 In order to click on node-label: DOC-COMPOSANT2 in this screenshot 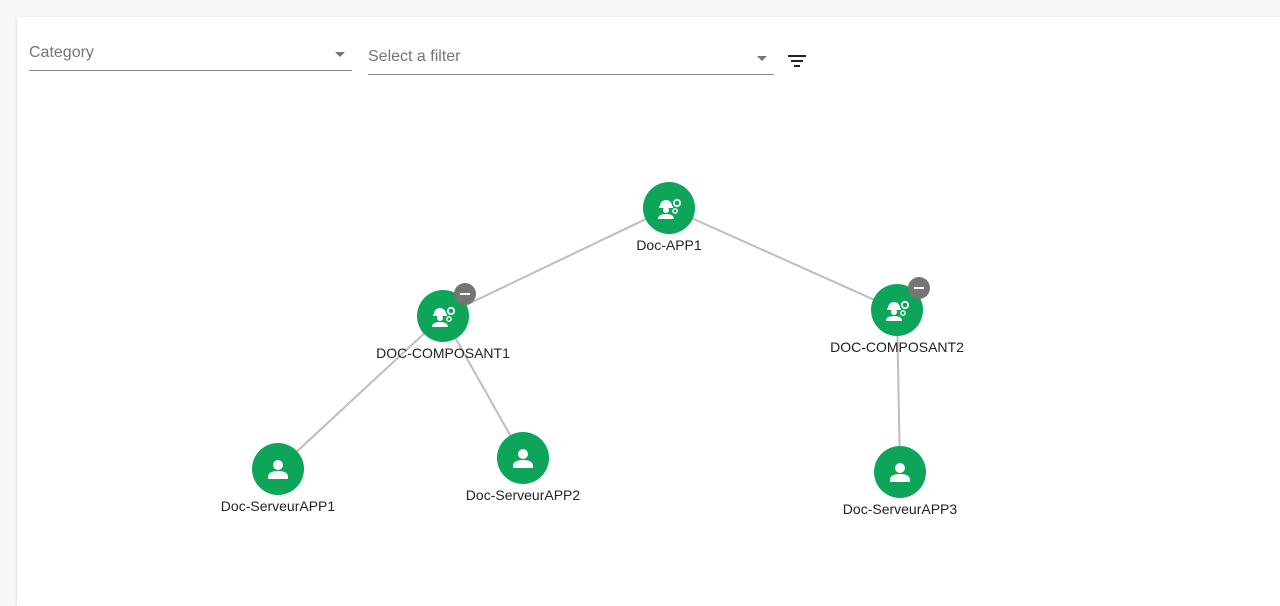, I will do `click(897, 347)`.